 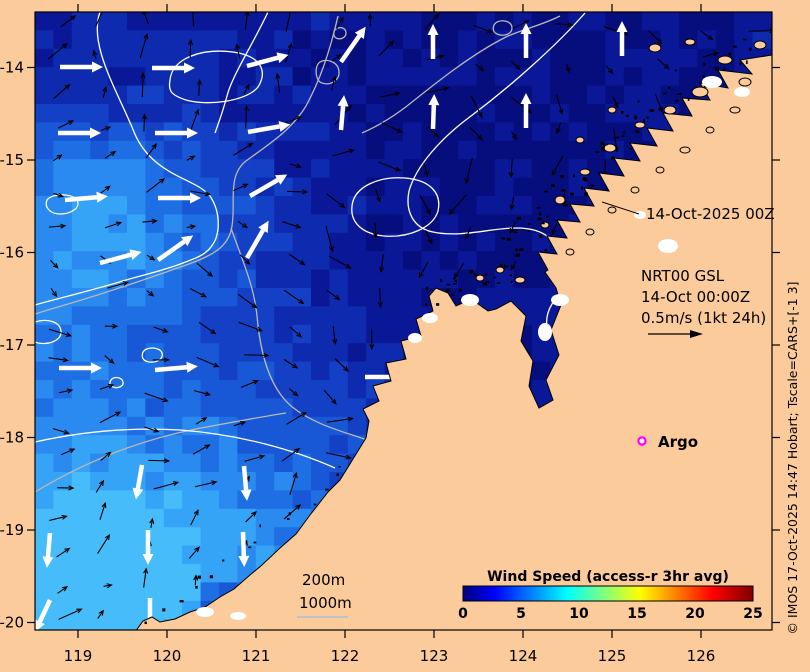 What do you see at coordinates (256, 656) in the screenshot?
I see `svg-text: 121` at bounding box center [256, 656].